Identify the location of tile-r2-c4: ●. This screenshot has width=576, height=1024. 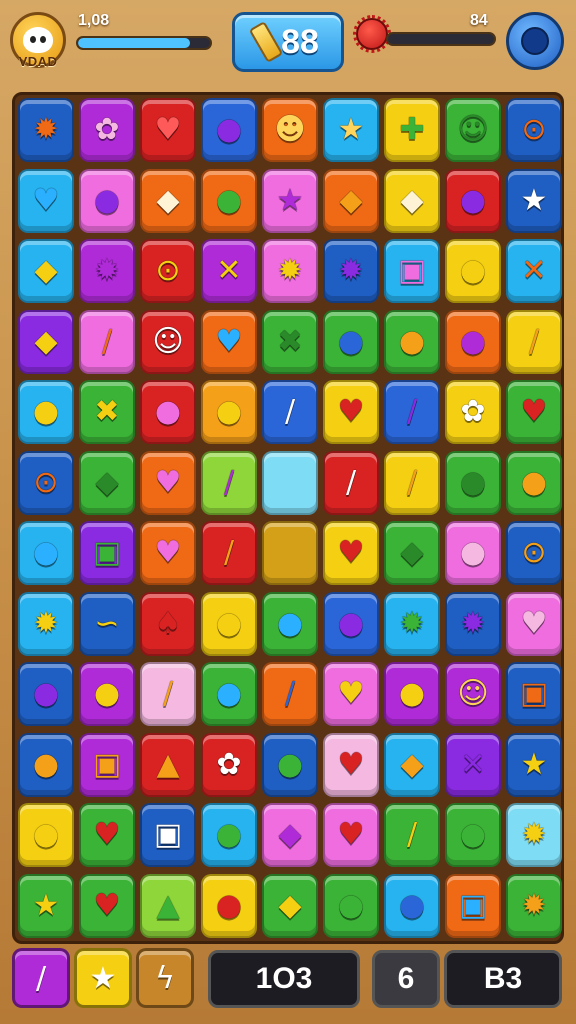
(229, 200).